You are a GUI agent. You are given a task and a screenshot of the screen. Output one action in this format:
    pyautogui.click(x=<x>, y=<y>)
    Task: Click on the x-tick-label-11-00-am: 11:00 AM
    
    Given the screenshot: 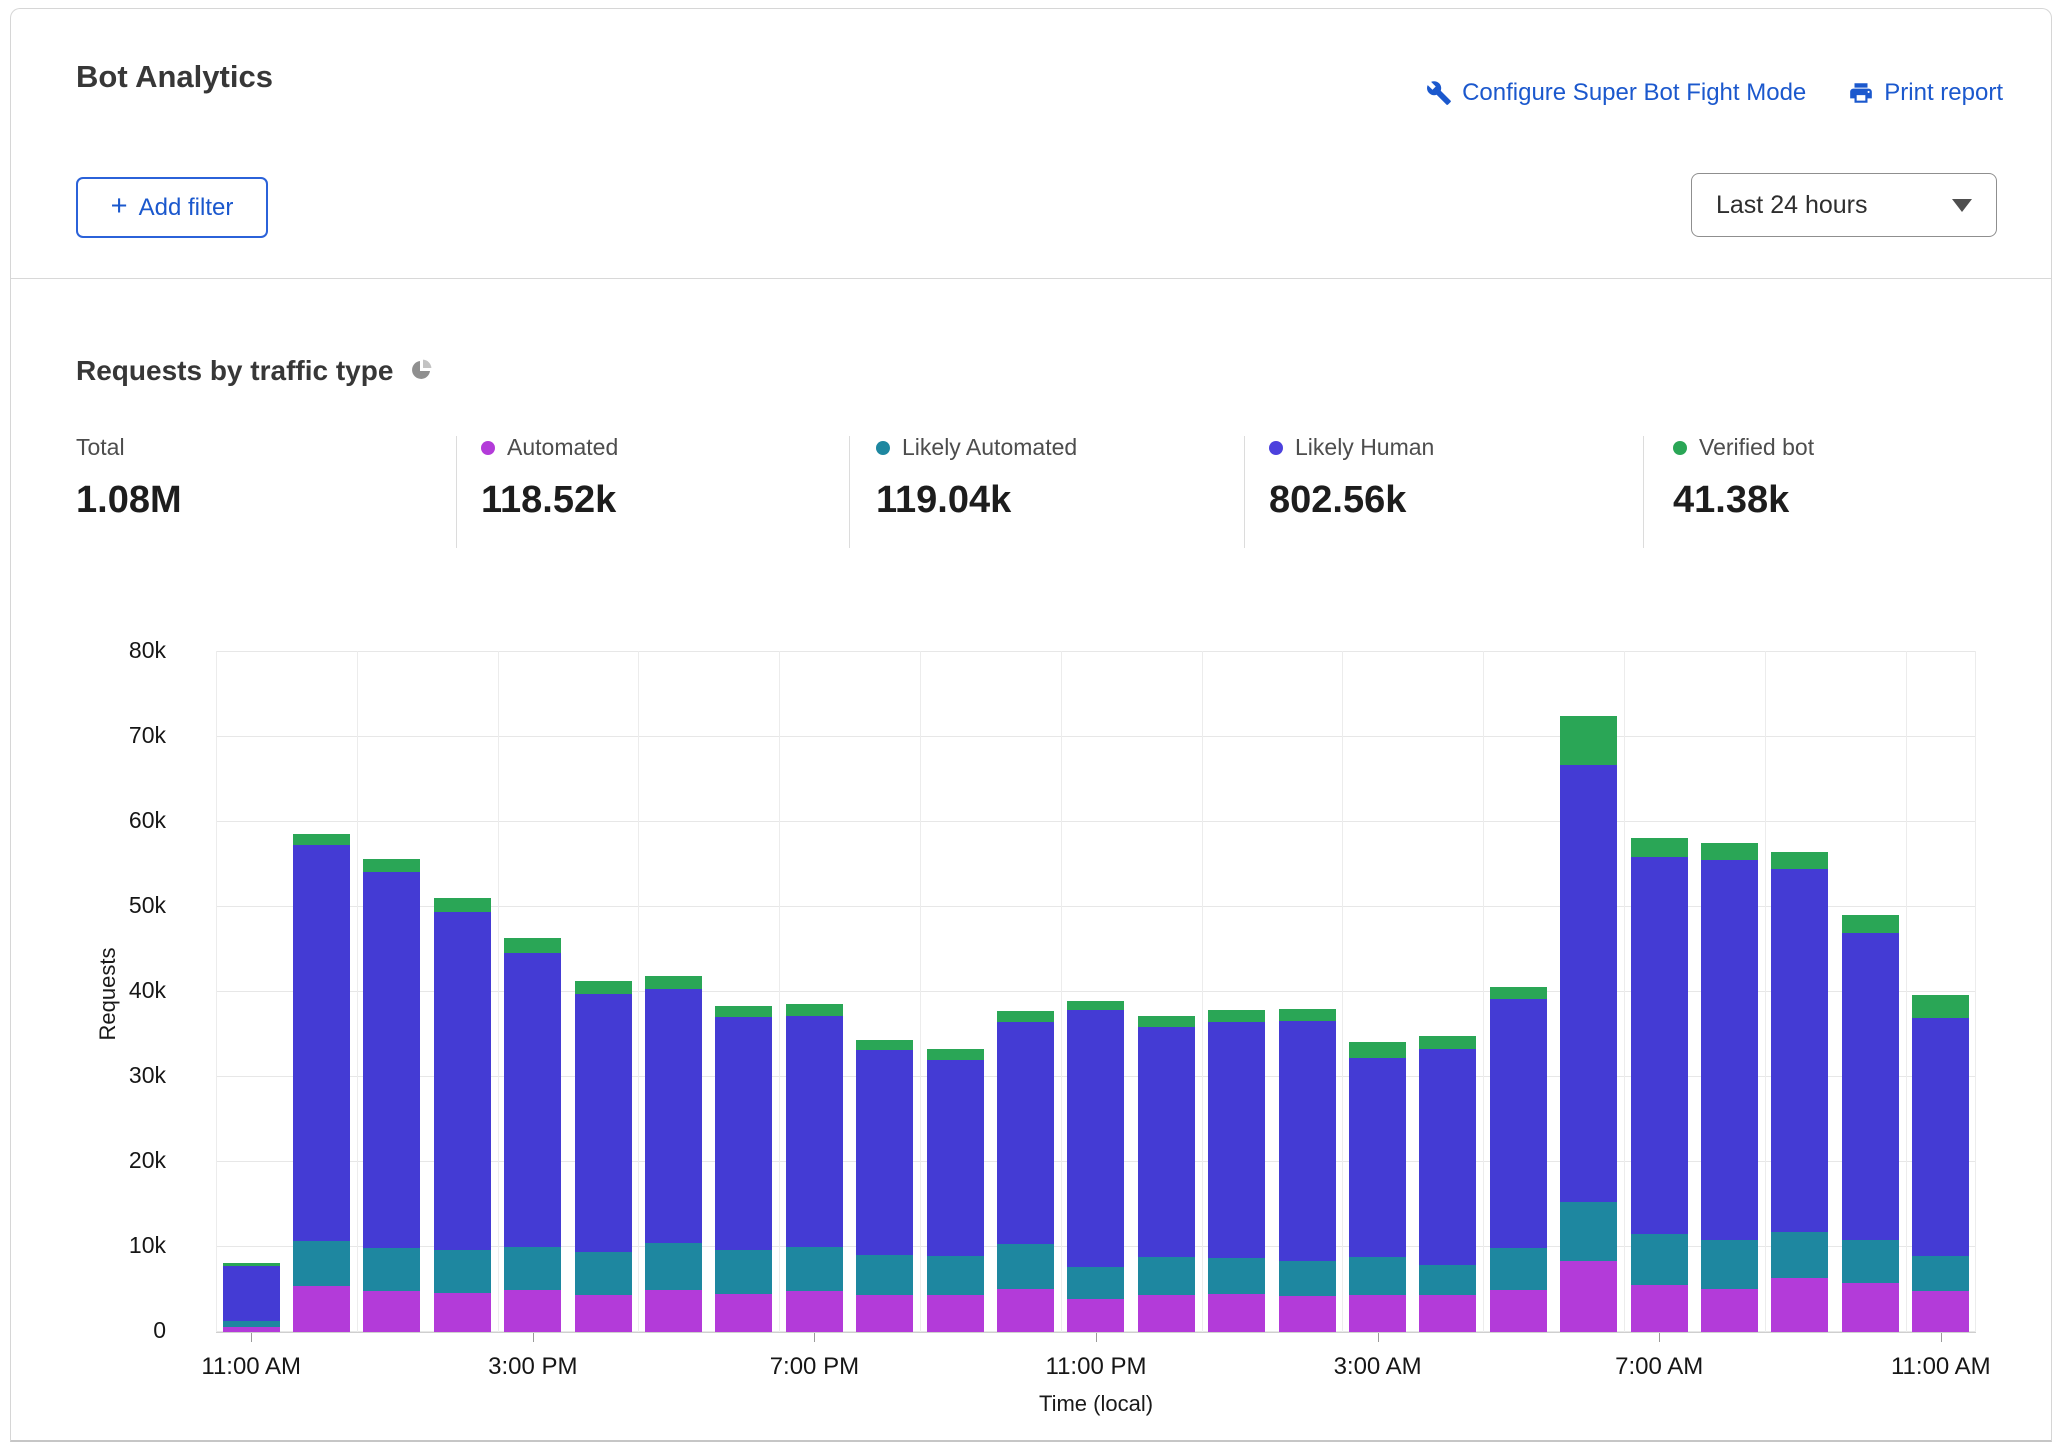 What is the action you would take?
    pyautogui.click(x=1940, y=1366)
    